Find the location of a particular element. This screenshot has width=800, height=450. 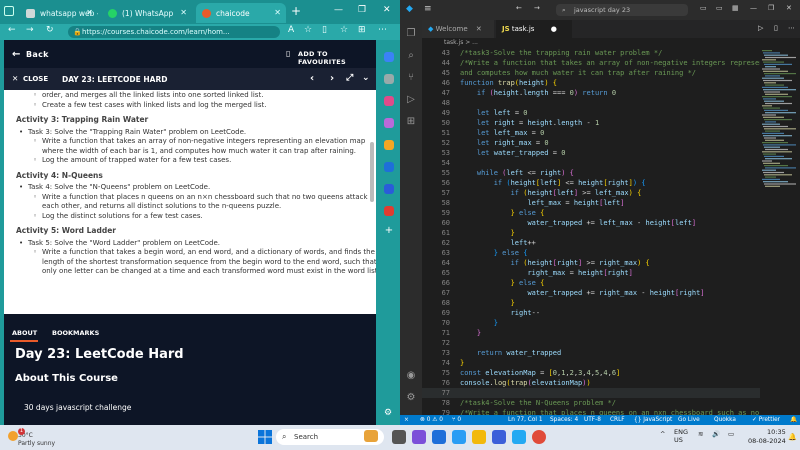

games-icon is located at coordinates (389, 145).